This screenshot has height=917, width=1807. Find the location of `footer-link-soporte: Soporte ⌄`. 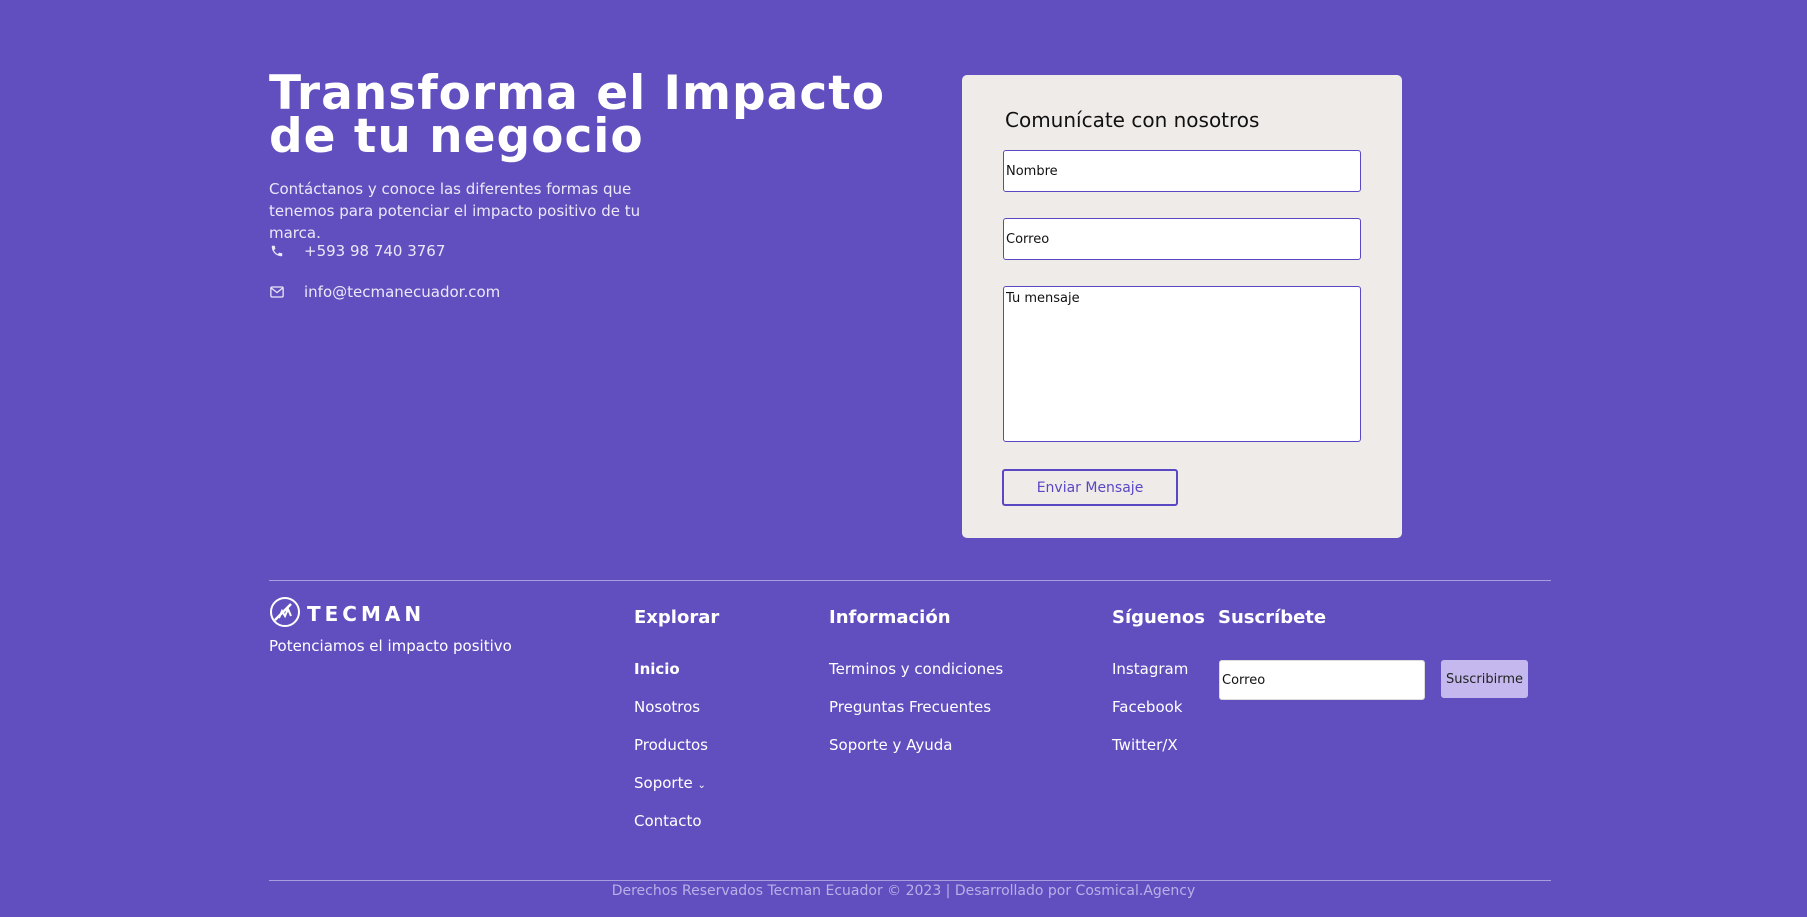

footer-link-soporte: Soporte ⌄ is located at coordinates (676, 783).